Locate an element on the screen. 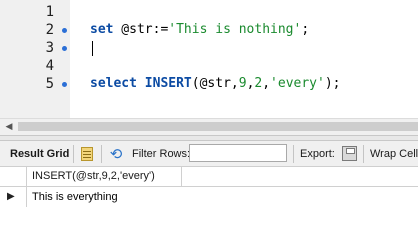 This screenshot has height=248, width=418. line-number: 1 is located at coordinates (49, 12).